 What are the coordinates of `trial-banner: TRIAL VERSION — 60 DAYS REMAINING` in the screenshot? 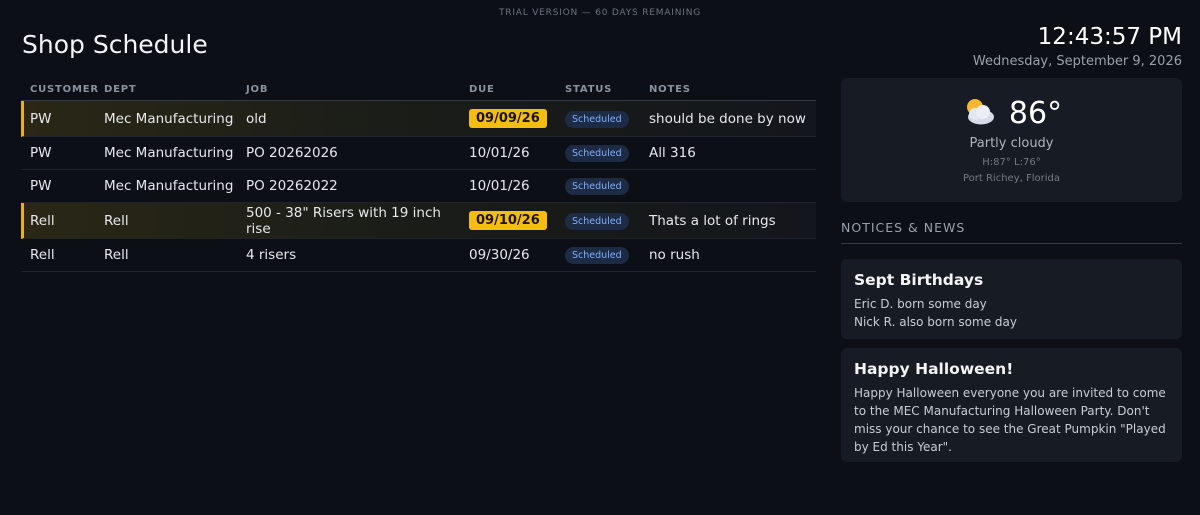 It's located at (600, 13).